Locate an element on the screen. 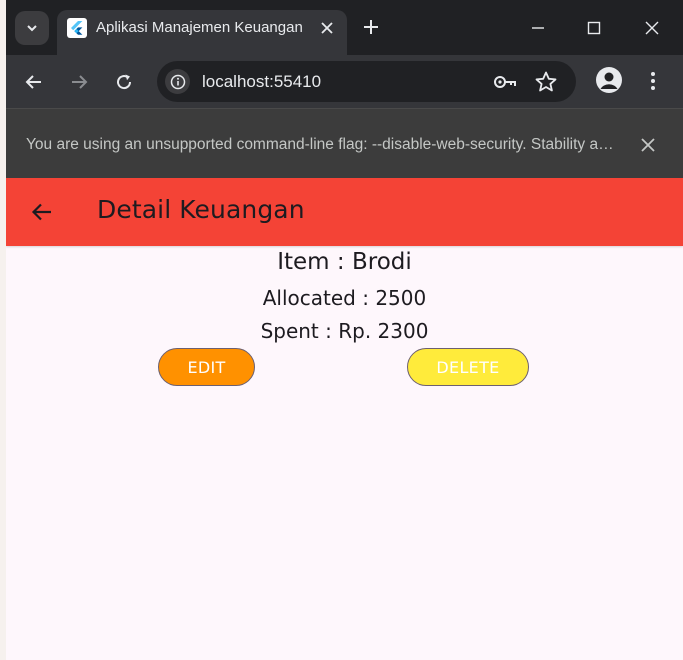 The height and width of the screenshot is (660, 683). delete-button: DELETE is located at coordinates (468, 367).